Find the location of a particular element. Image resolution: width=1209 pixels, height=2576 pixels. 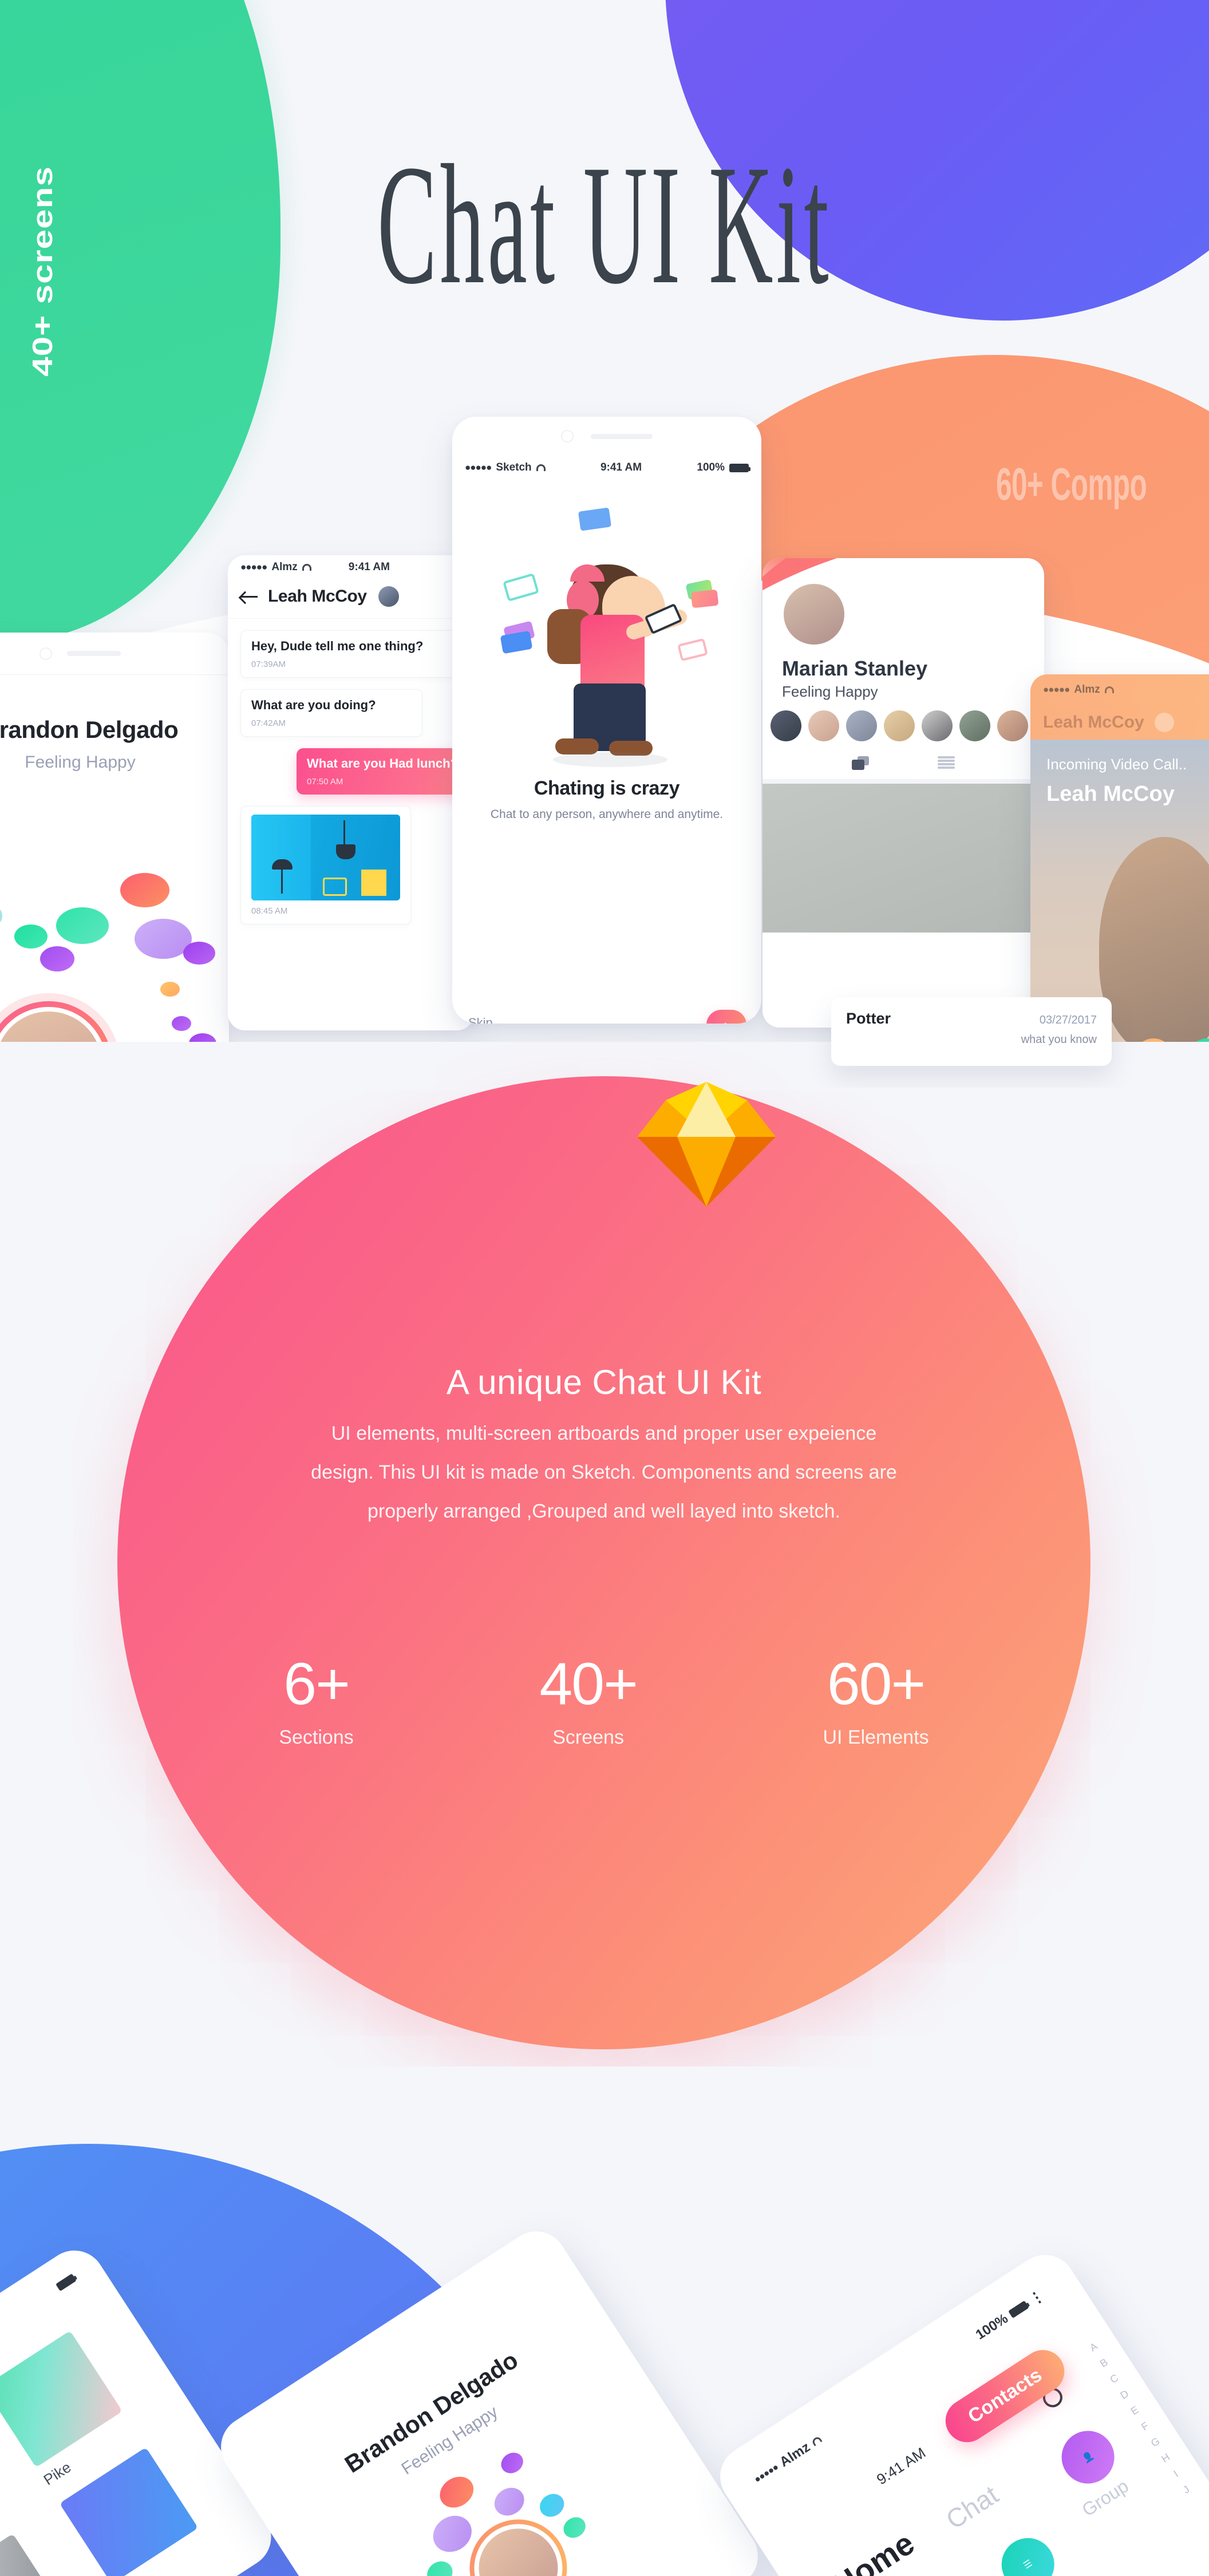

alpha-index-letter: J is located at coordinates (1186, 2489).